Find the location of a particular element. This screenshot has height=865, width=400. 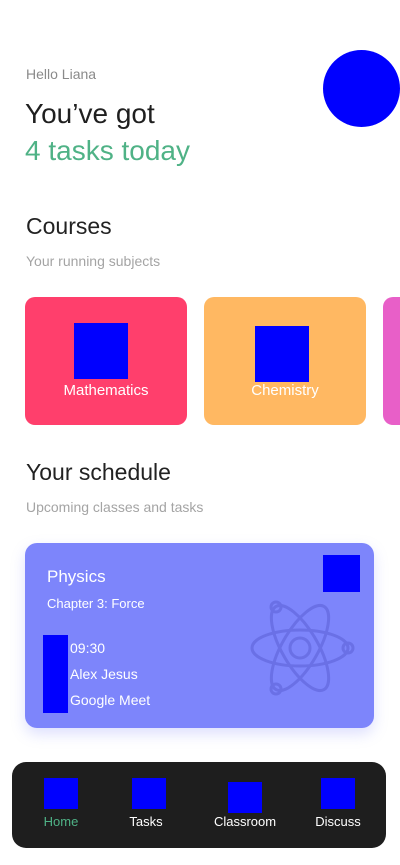

atom-icon is located at coordinates (302, 648).